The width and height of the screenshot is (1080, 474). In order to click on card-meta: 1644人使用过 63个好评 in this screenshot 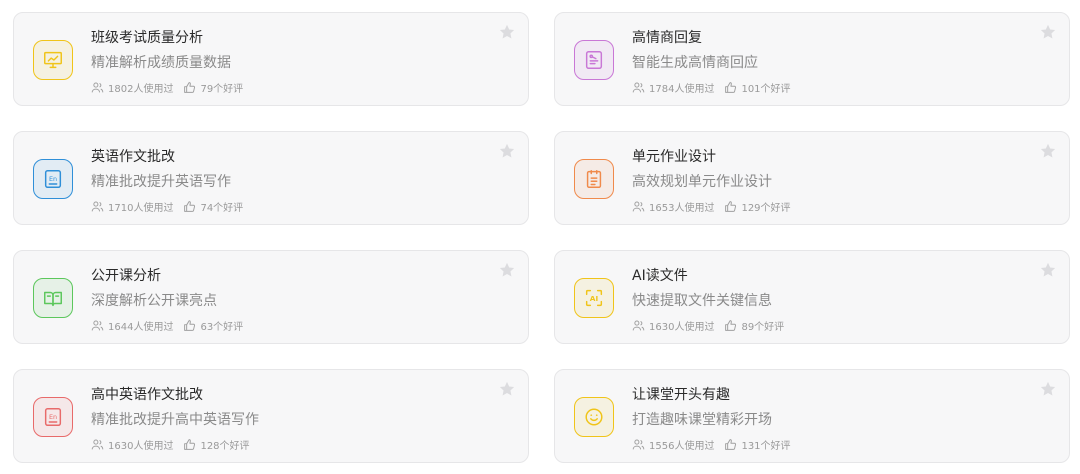, I will do `click(172, 325)`.